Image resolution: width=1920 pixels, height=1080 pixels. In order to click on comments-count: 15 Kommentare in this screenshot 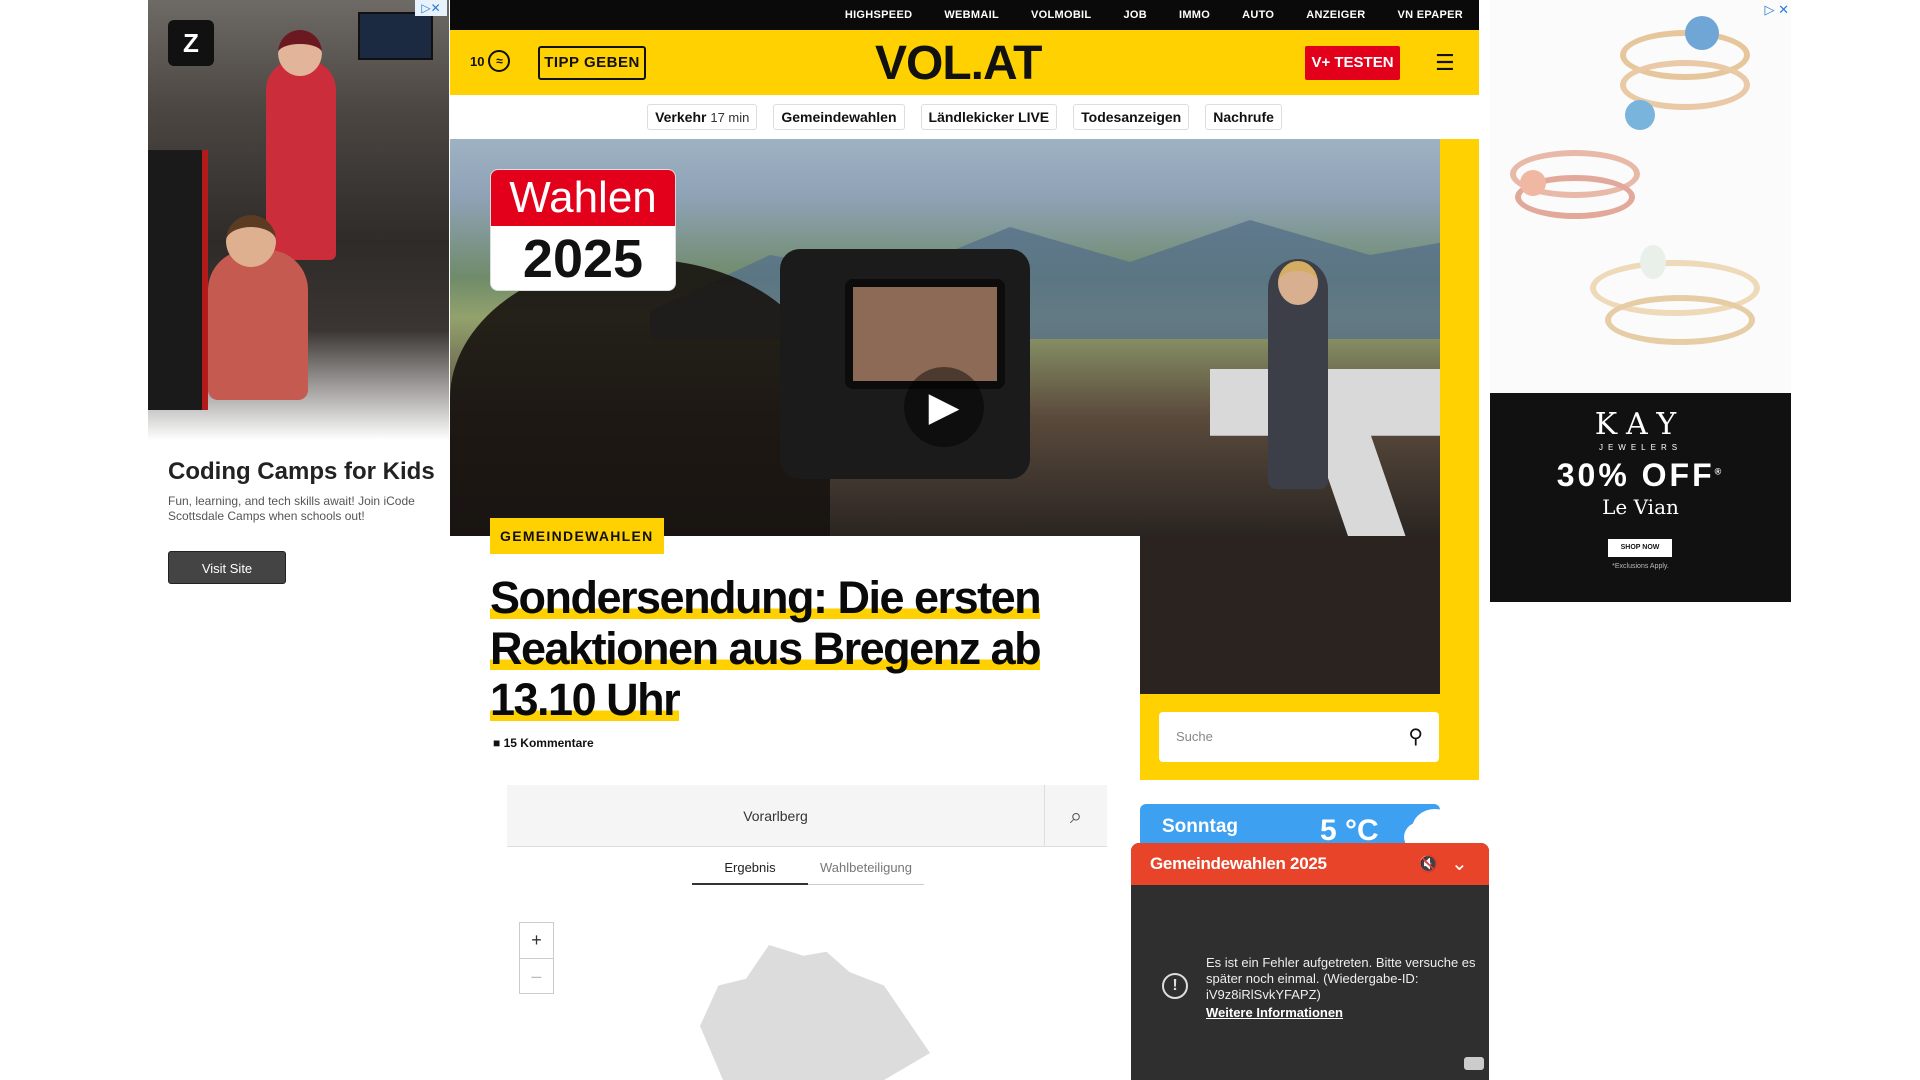, I will do `click(549, 743)`.